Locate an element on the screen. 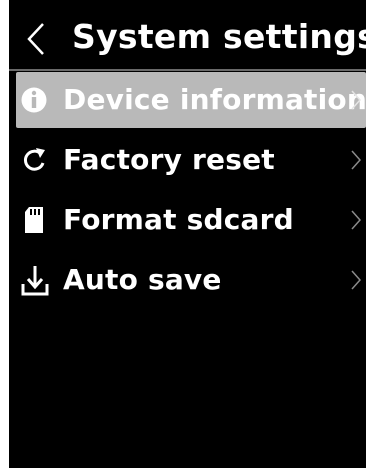  back-button is located at coordinates (37, 39).